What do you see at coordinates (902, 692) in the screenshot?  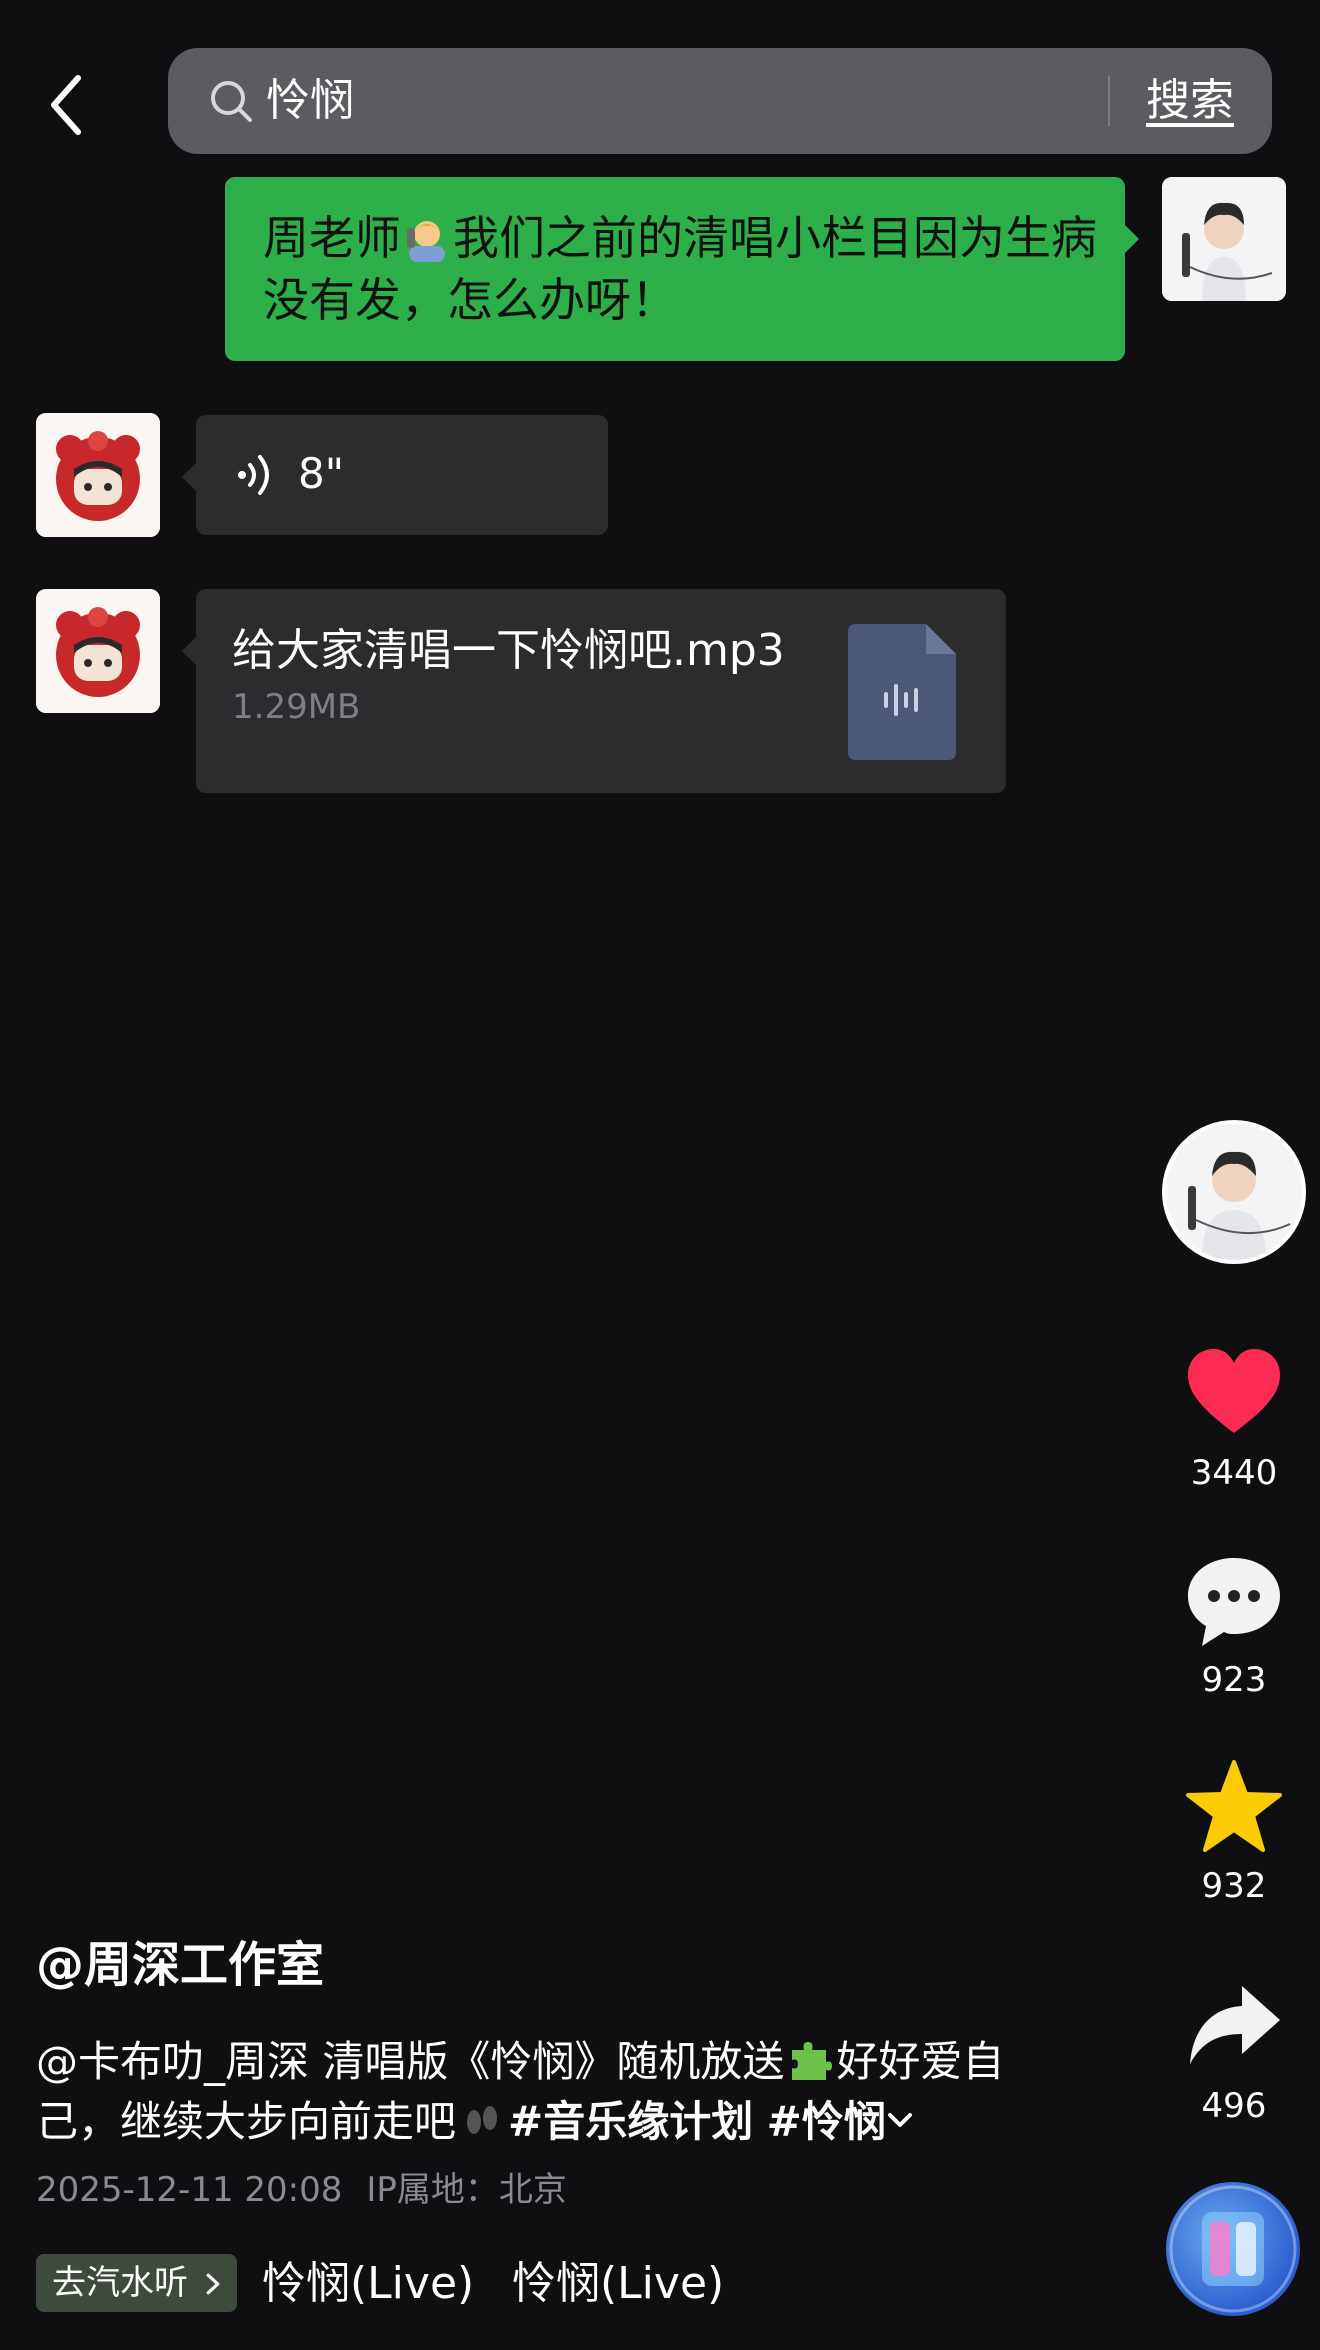 I see `audio-file-icon` at bounding box center [902, 692].